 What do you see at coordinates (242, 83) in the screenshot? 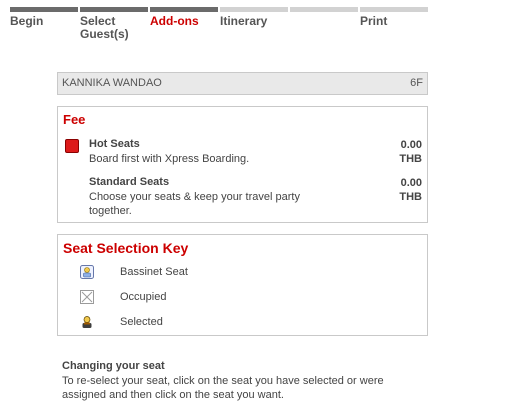
I see `passenger-row: KANNIKA WANDAO 6F` at bounding box center [242, 83].